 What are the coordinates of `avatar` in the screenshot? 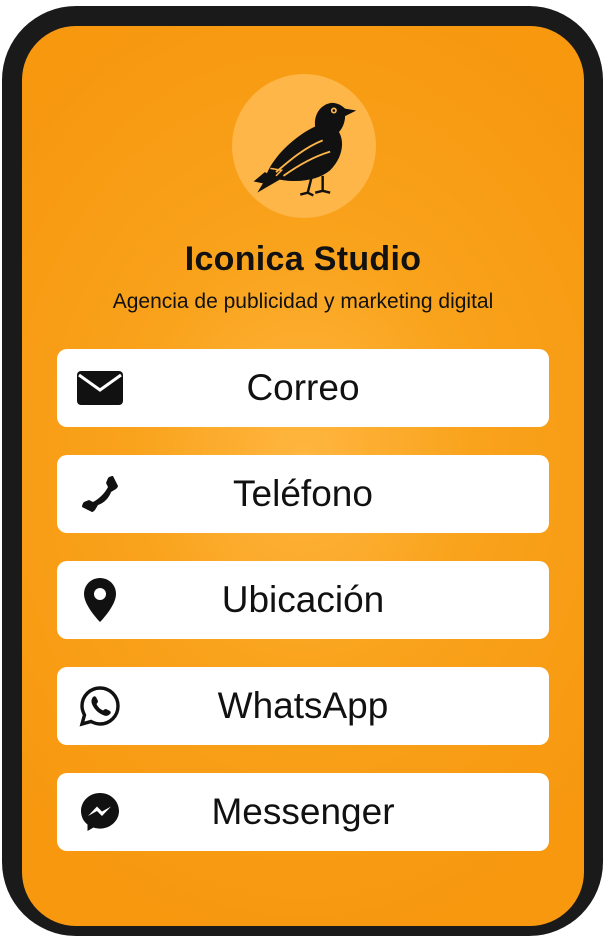 It's located at (304, 146).